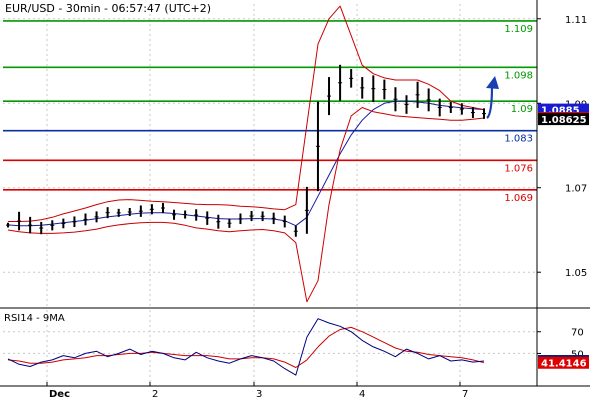 The height and width of the screenshot is (404, 590). Describe the element at coordinates (518, 198) in the screenshot. I see `level-label: 1.069` at that location.